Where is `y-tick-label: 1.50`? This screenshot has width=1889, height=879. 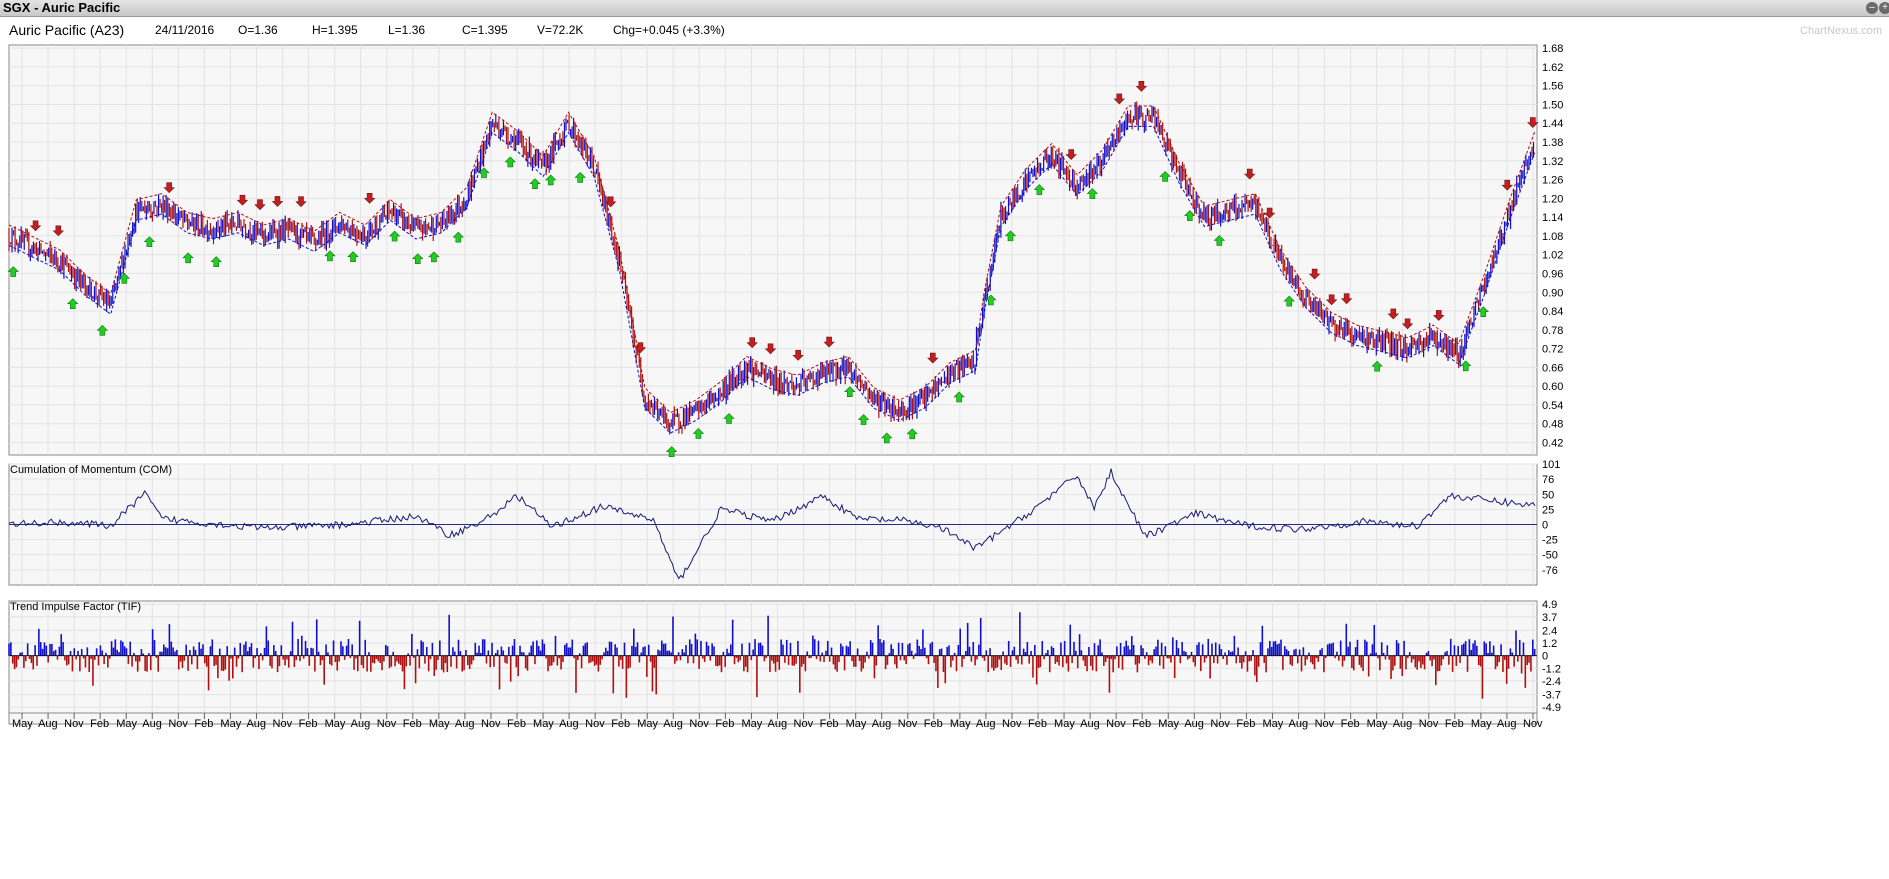
y-tick-label: 1.50 is located at coordinates (1552, 105).